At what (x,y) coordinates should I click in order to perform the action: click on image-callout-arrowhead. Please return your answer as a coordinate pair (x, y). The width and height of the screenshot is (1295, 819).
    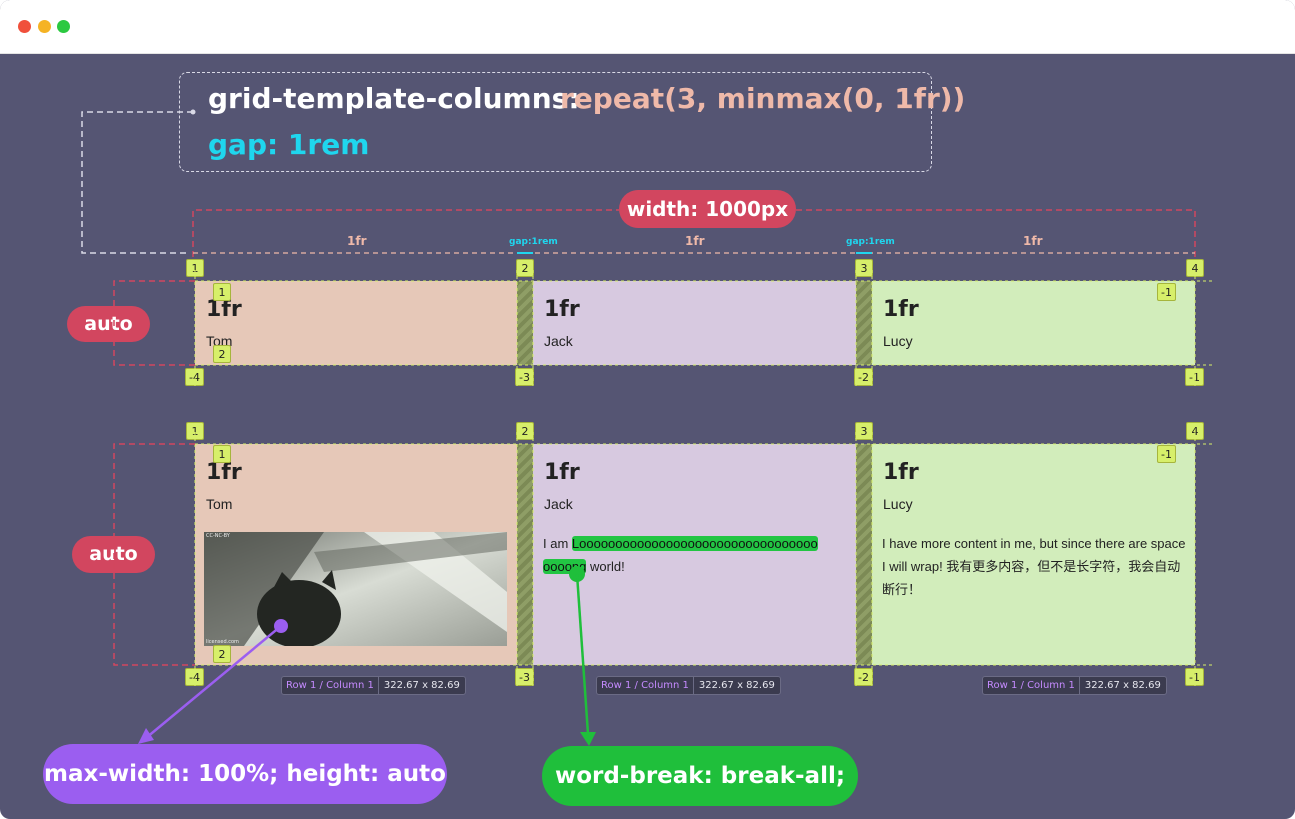
    Looking at the image, I should click on (146, 736).